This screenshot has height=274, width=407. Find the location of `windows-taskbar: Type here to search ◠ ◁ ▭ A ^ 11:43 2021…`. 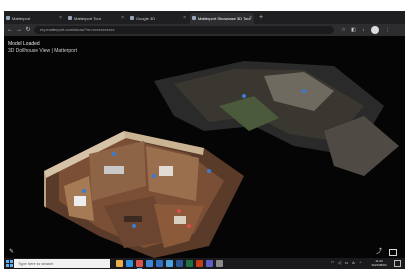

windows-taskbar: Type here to search ◠ ◁ ▭ A ^ 11:43 2021… is located at coordinates (204, 263).